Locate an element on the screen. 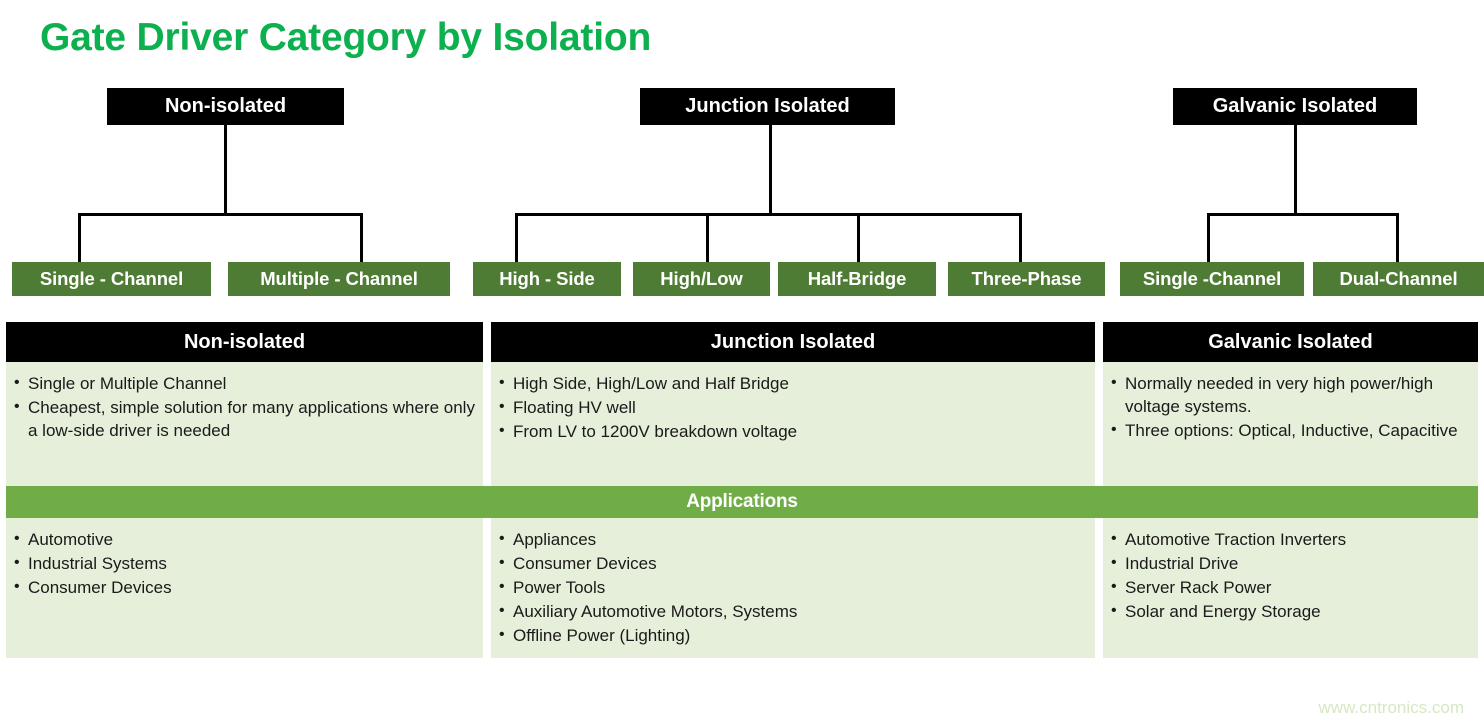 The image size is (1484, 728). tree-header-label: Non-isolated is located at coordinates (225, 106).